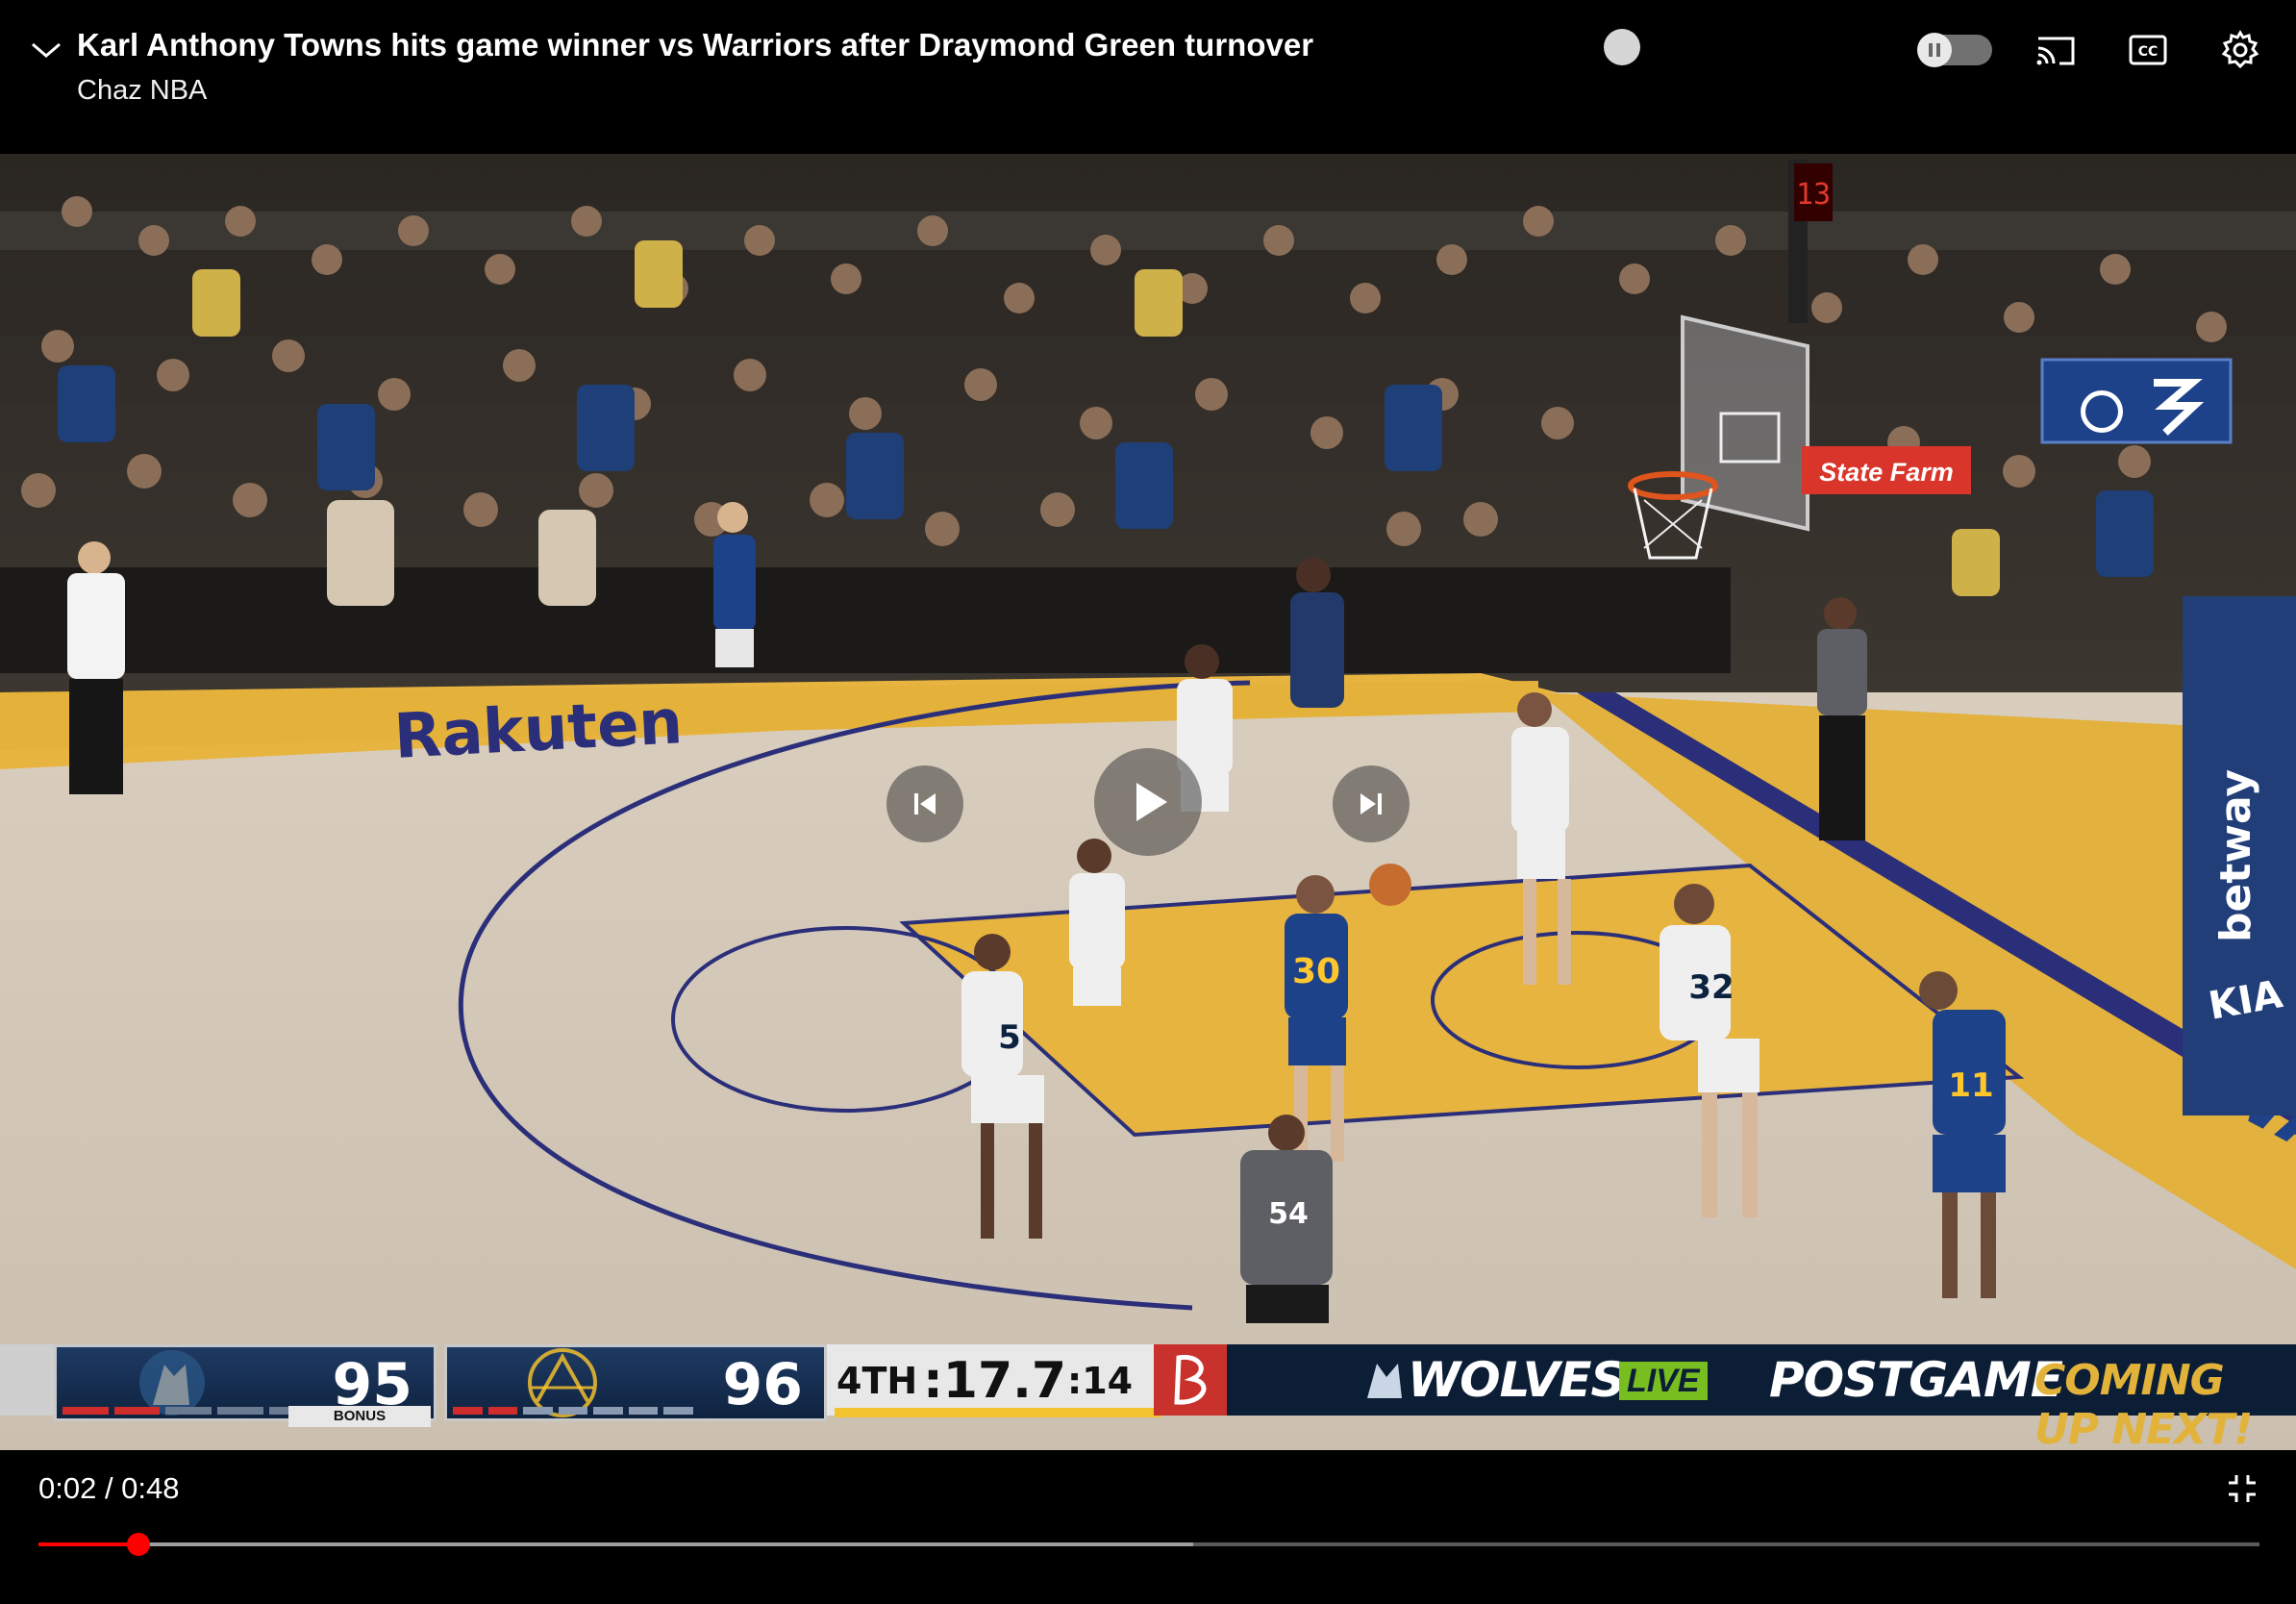 This screenshot has height=1604, width=2296. I want to click on wolves-icon, so click(1384, 1381).